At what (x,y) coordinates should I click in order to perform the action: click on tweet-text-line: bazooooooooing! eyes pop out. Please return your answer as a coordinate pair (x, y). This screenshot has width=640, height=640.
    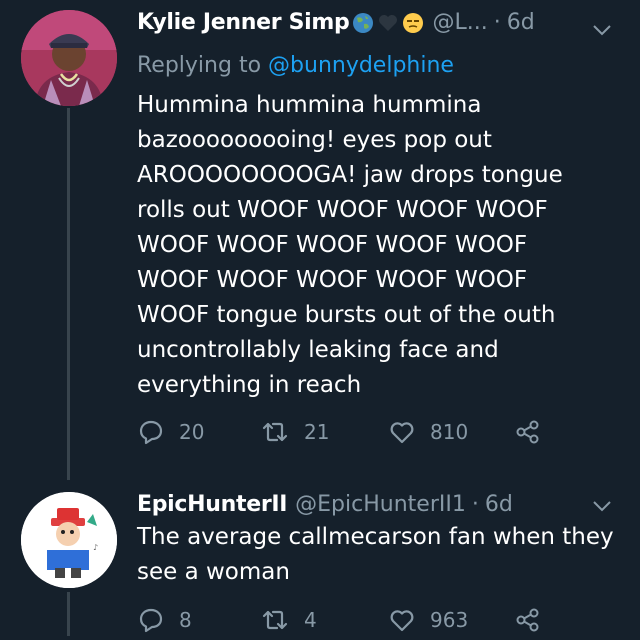
    Looking at the image, I should click on (314, 140).